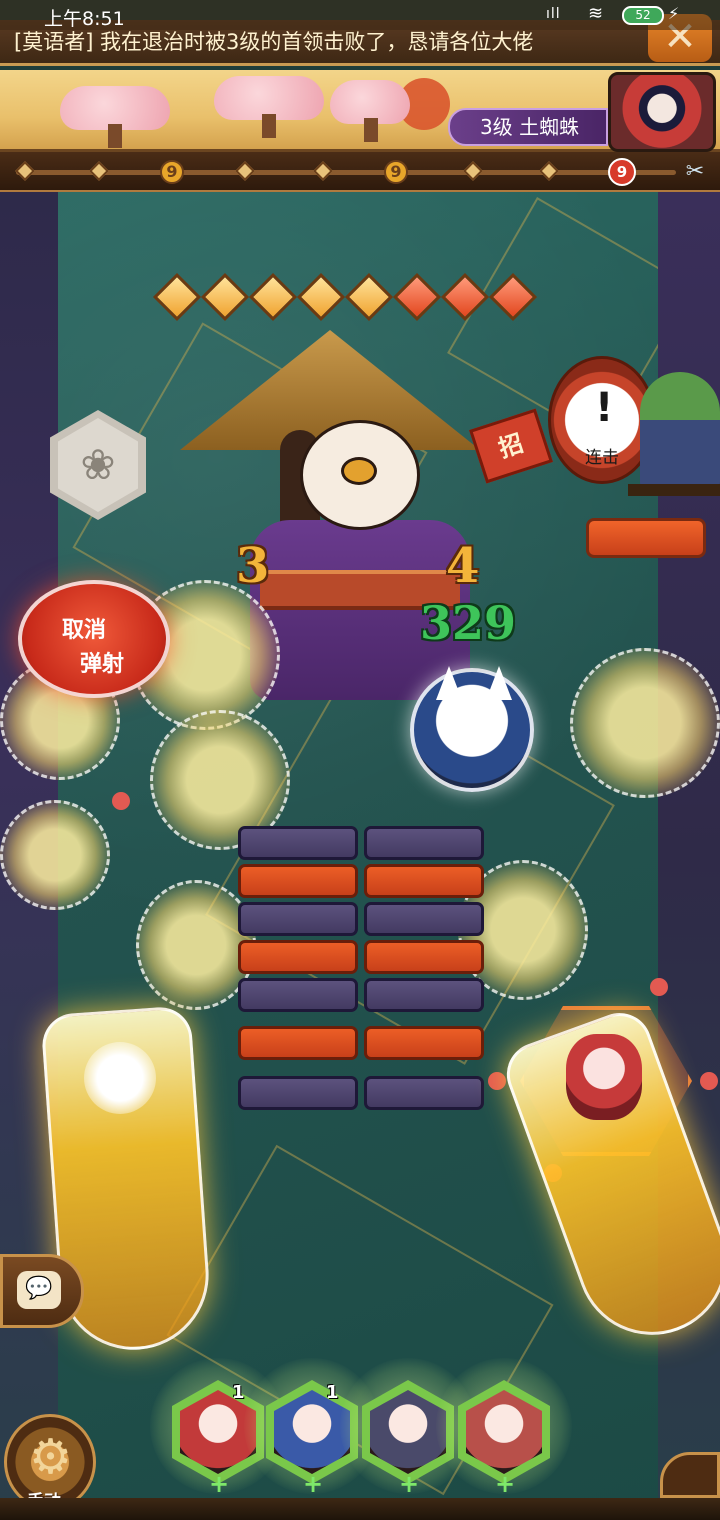 The height and width of the screenshot is (1520, 720). I want to click on chat-button: 💬, so click(42, 1291).